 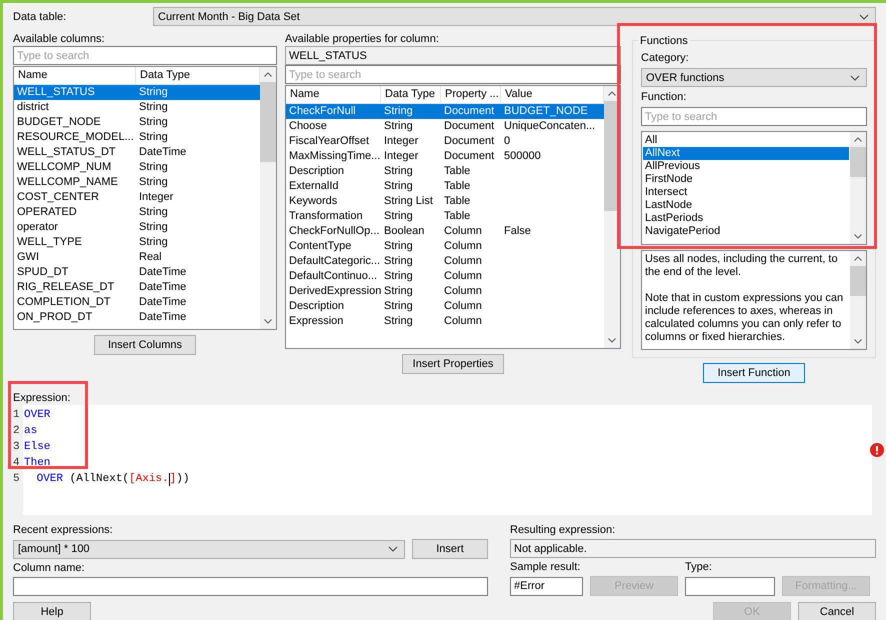 What do you see at coordinates (137, 242) in the screenshot?
I see `table-row: WELL_TYPE String` at bounding box center [137, 242].